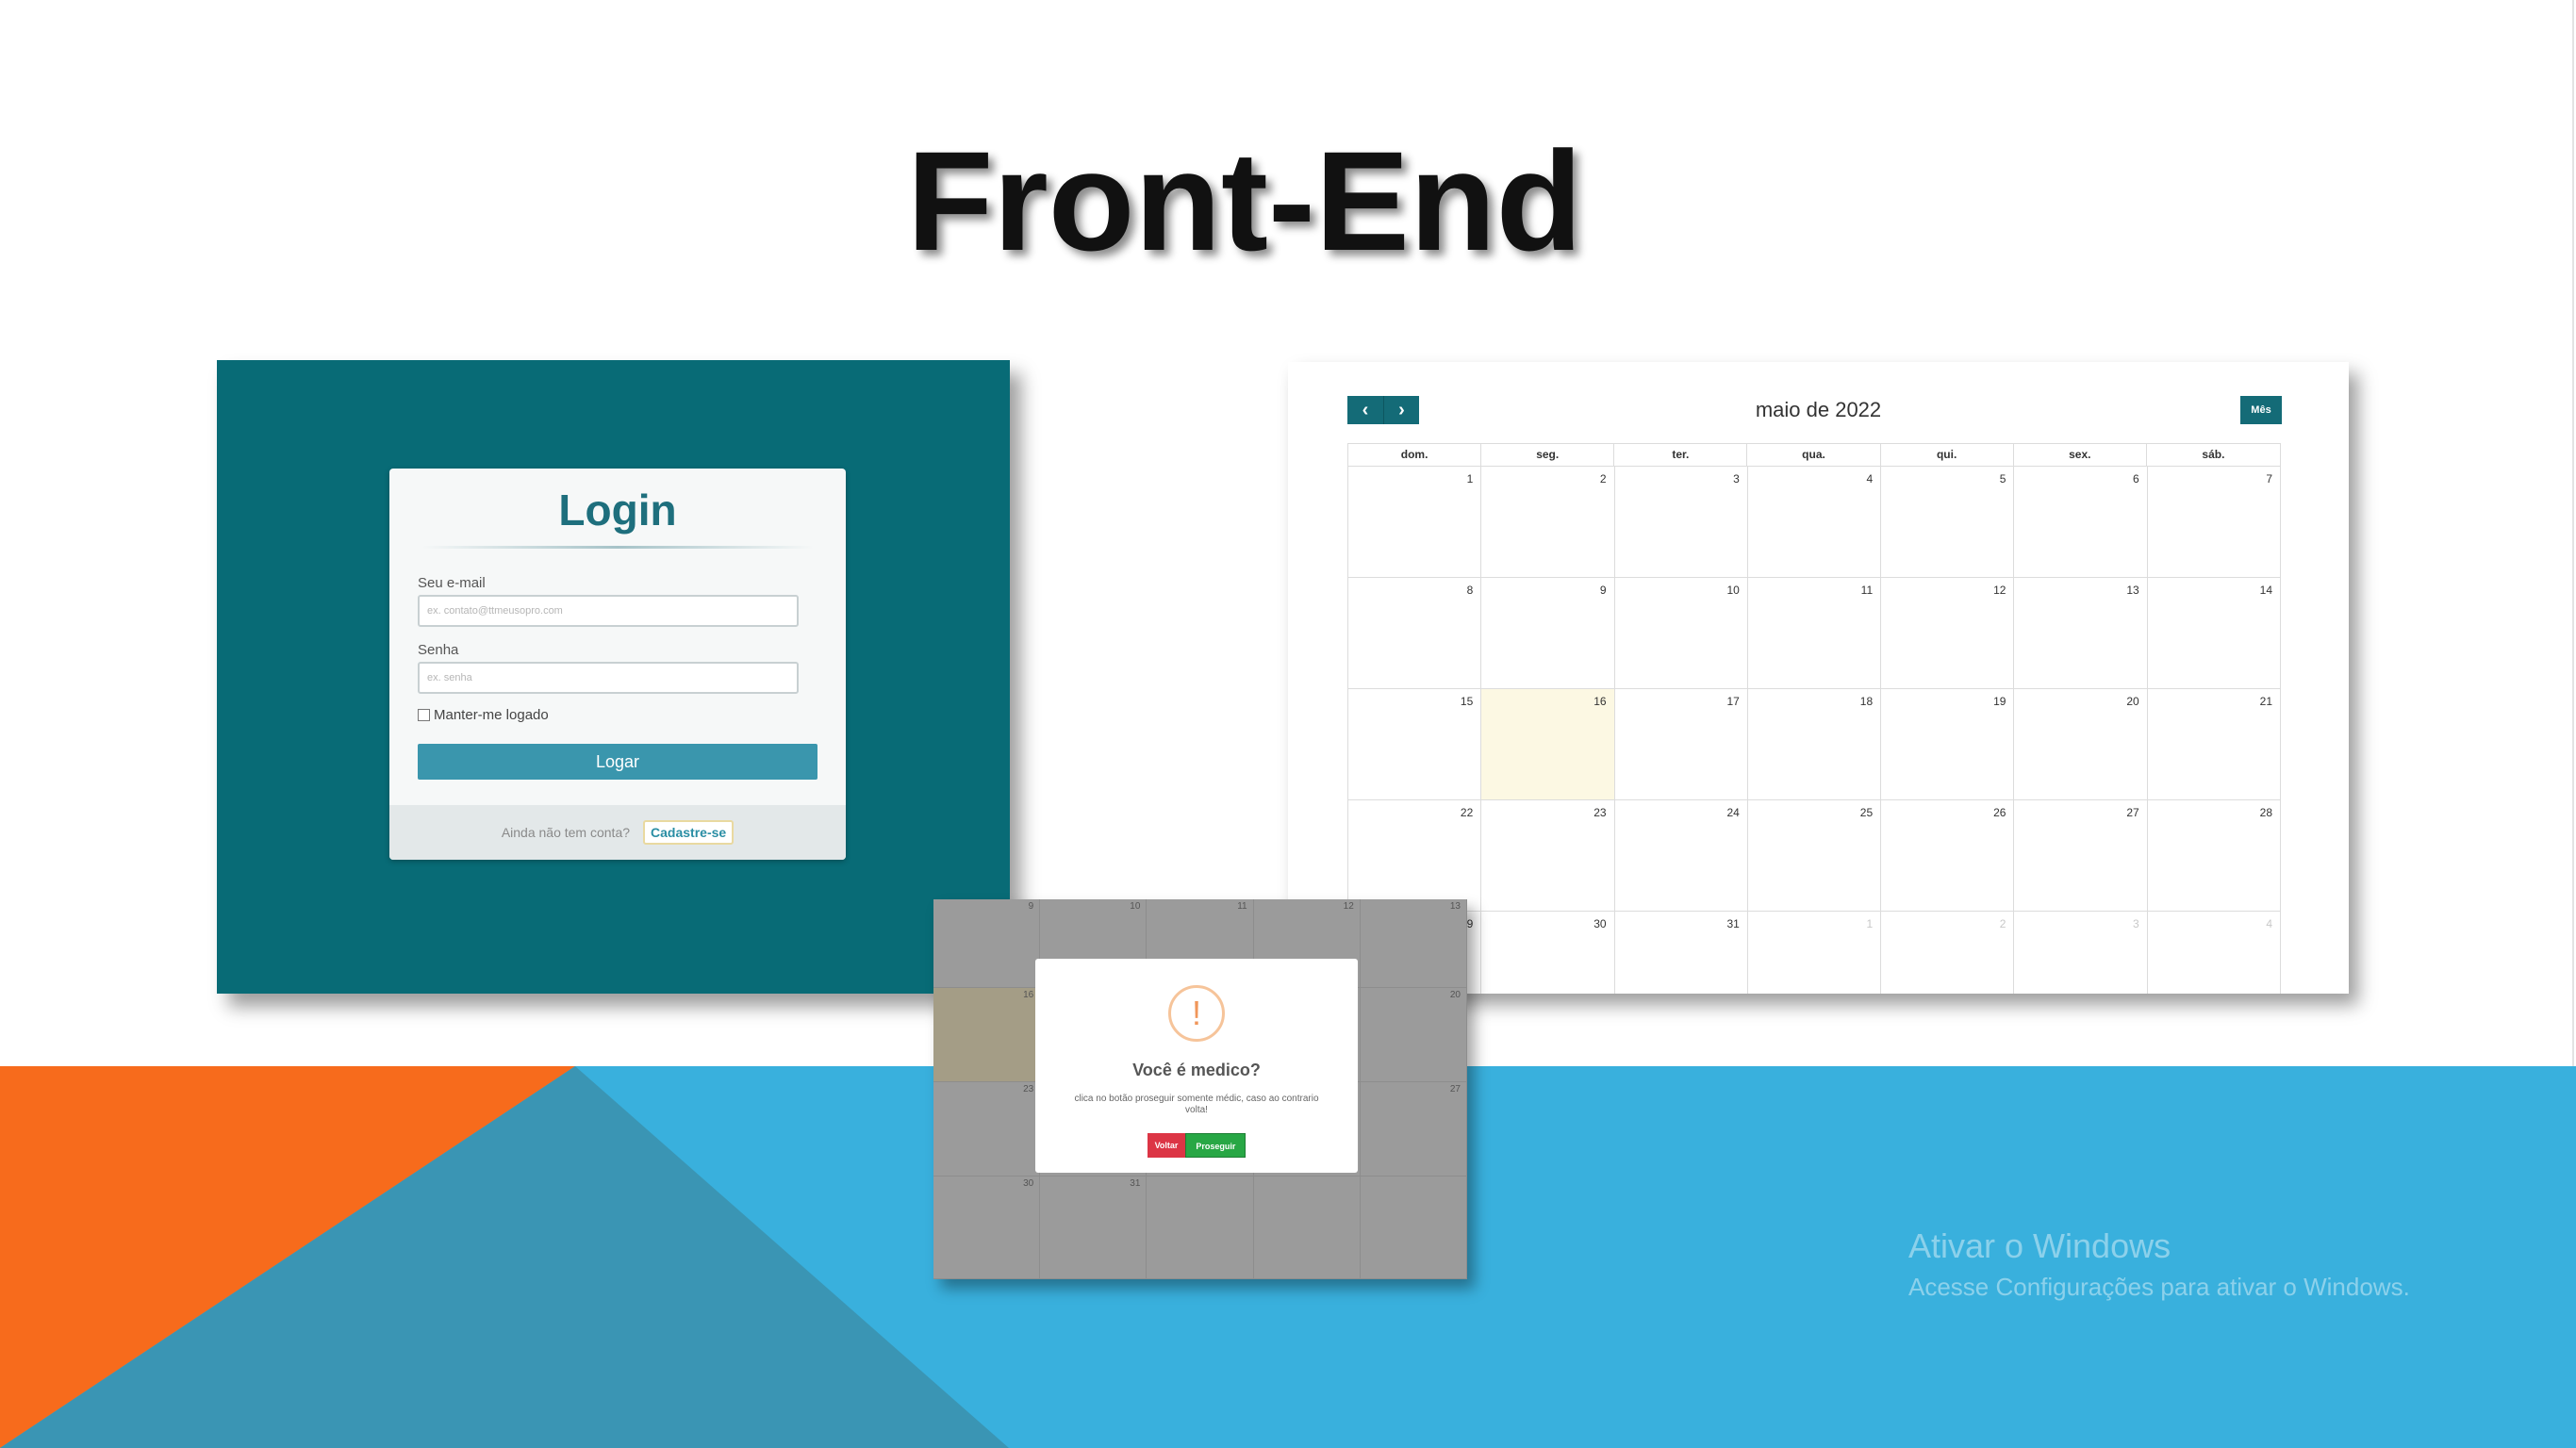  I want to click on day-cell: 3, so click(1681, 522).